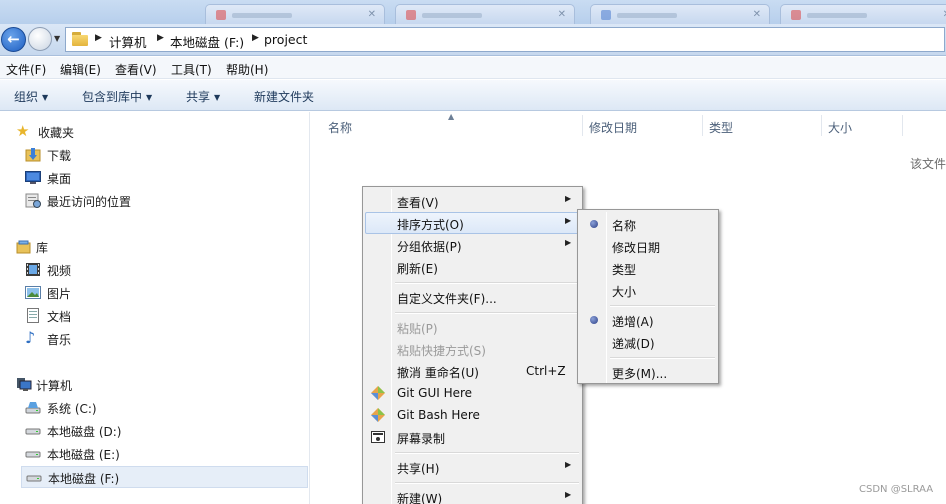 The image size is (946, 504). What do you see at coordinates (505, 39) in the screenshot?
I see `address-bar: ▶ 计算机 ▶ 本地磁盘 (F:) ▶ project` at bounding box center [505, 39].